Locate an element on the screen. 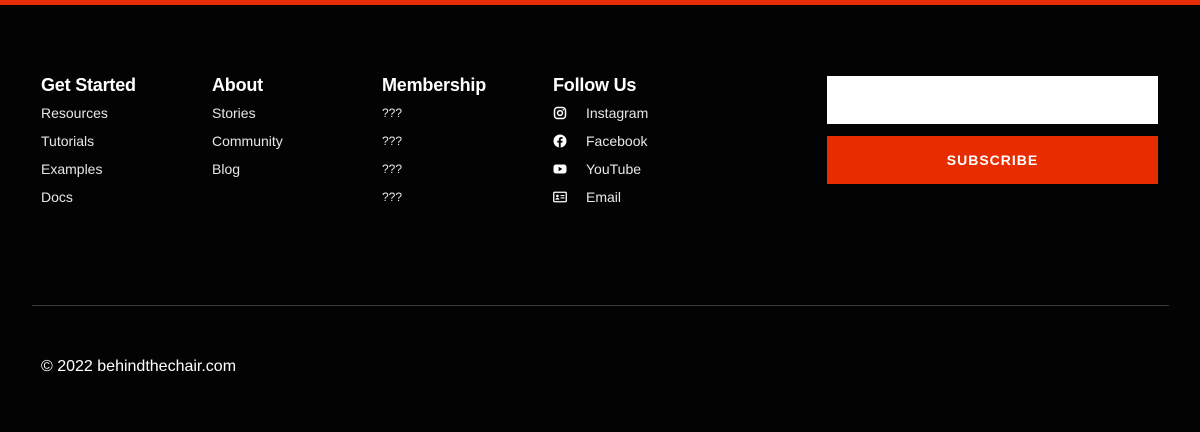 The width and height of the screenshot is (1200, 432). footer-link-examples: Examples is located at coordinates (88, 169).